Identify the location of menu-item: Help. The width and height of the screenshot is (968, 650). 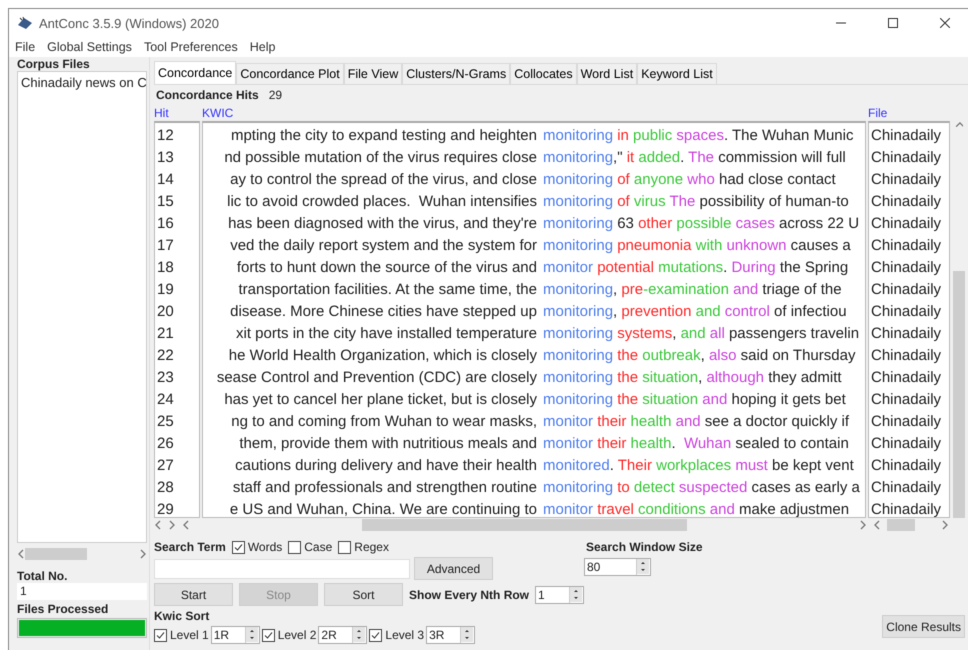
(263, 47).